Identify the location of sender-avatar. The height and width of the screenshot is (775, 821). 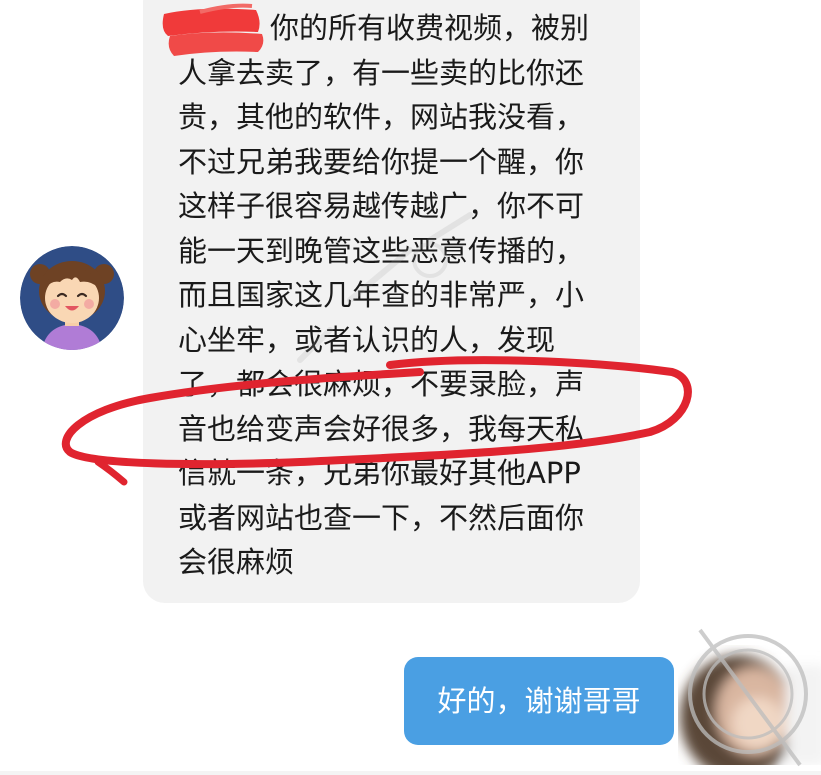
(72, 298).